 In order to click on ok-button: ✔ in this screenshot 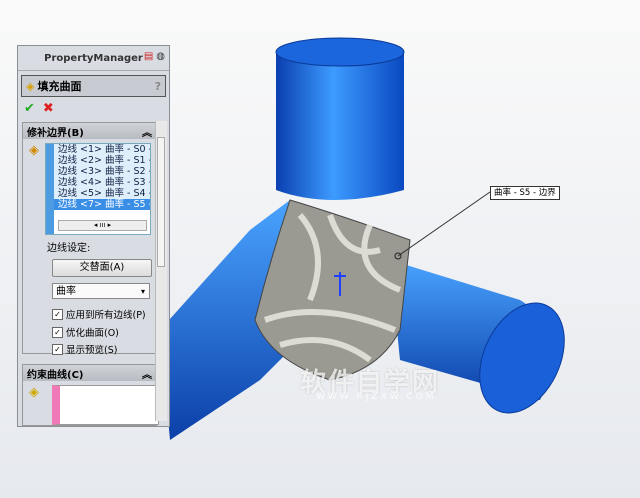, I will do `click(29, 108)`.